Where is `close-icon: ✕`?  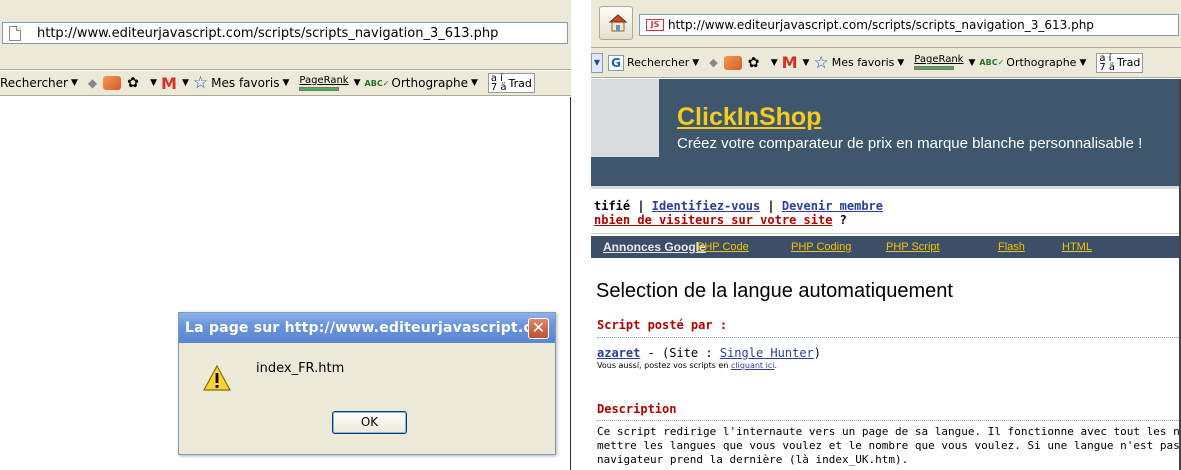 close-icon: ✕ is located at coordinates (538, 328).